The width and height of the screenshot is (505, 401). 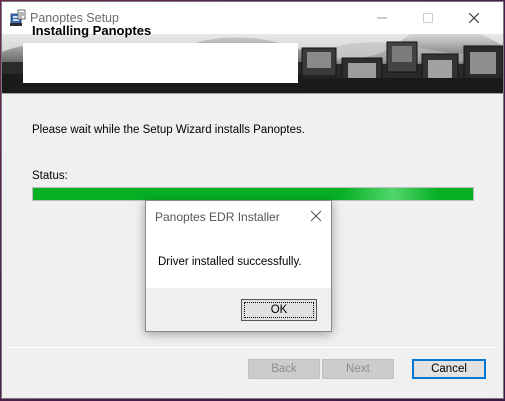 I want to click on back-button: Back, so click(x=284, y=369).